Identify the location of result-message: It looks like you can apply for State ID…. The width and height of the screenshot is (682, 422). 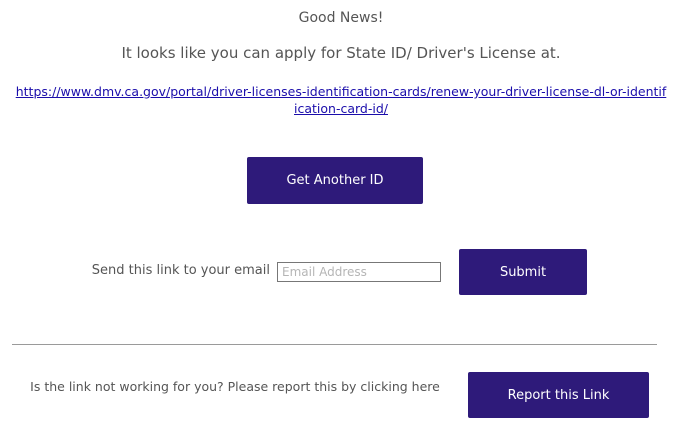
(341, 53).